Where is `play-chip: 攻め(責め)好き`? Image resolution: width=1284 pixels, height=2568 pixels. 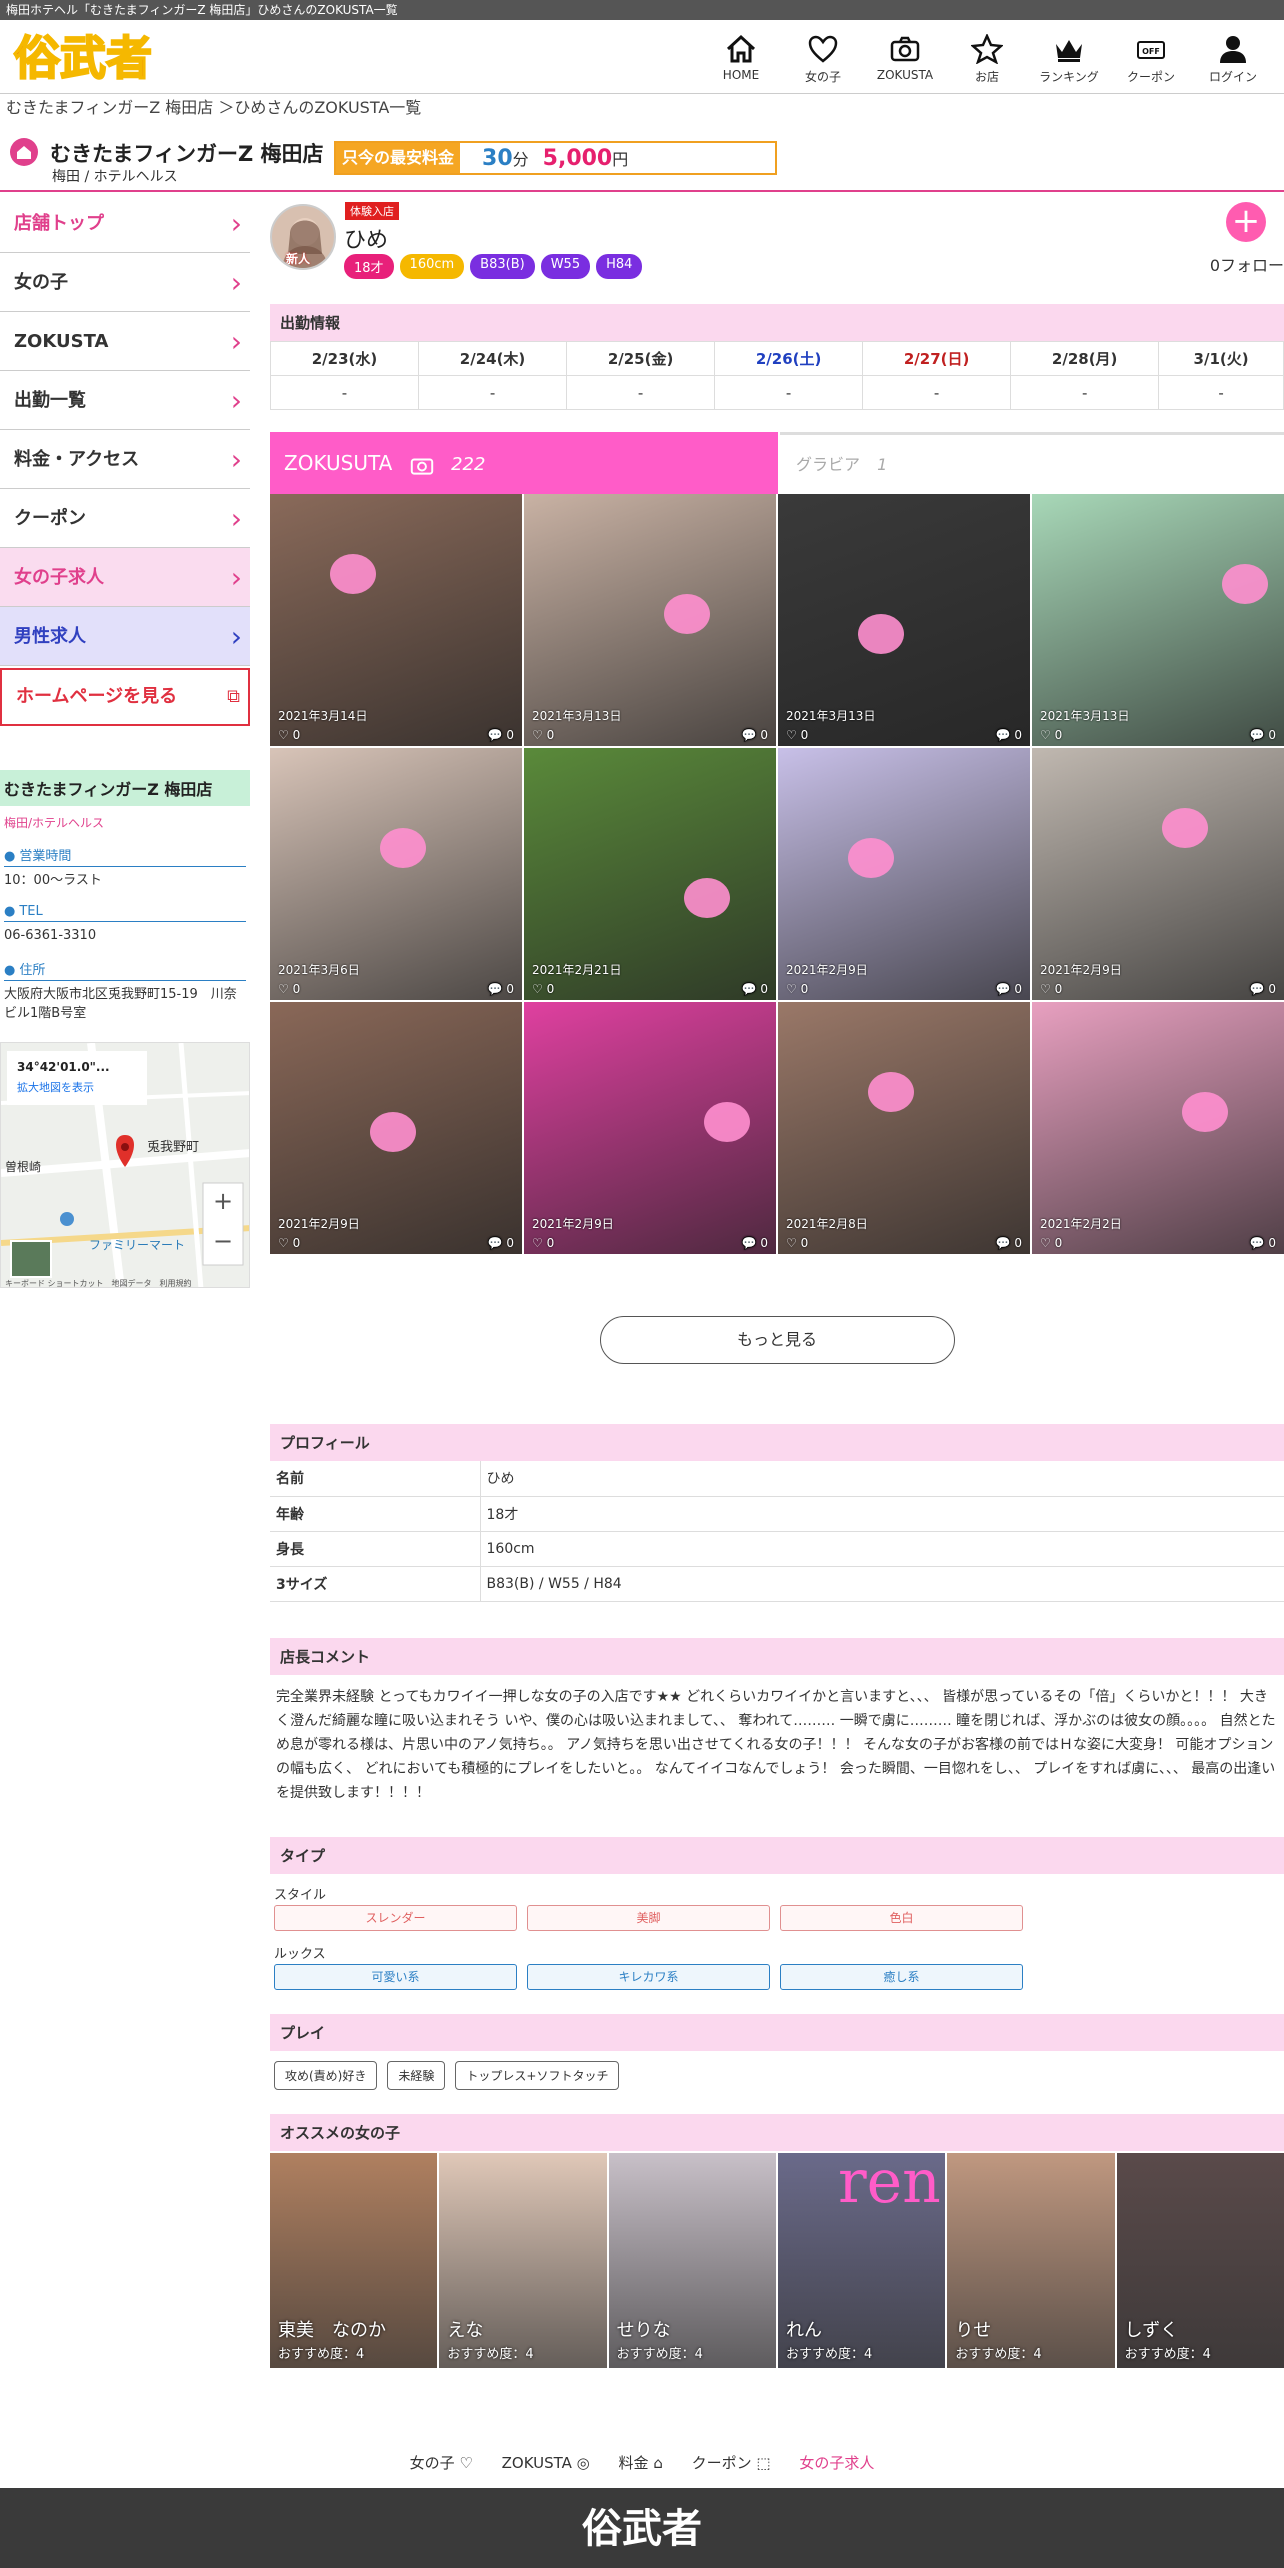
play-chip: 攻め(責め)好き is located at coordinates (326, 2075).